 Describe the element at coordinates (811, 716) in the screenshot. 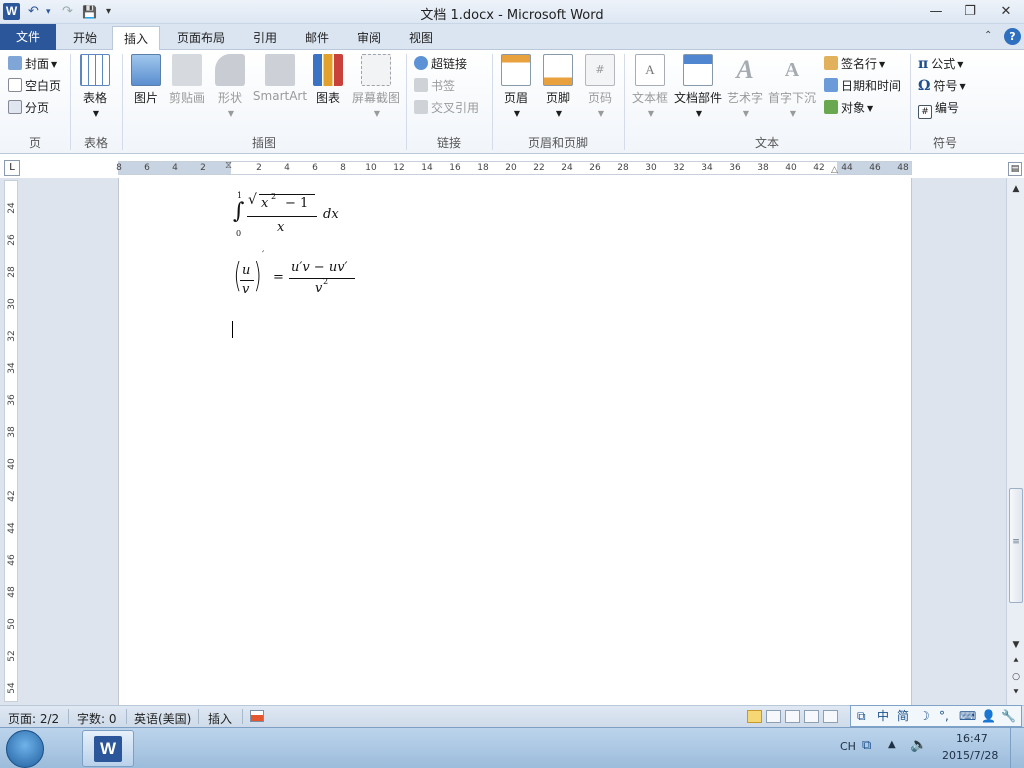

I see `outline-view-icon` at that location.